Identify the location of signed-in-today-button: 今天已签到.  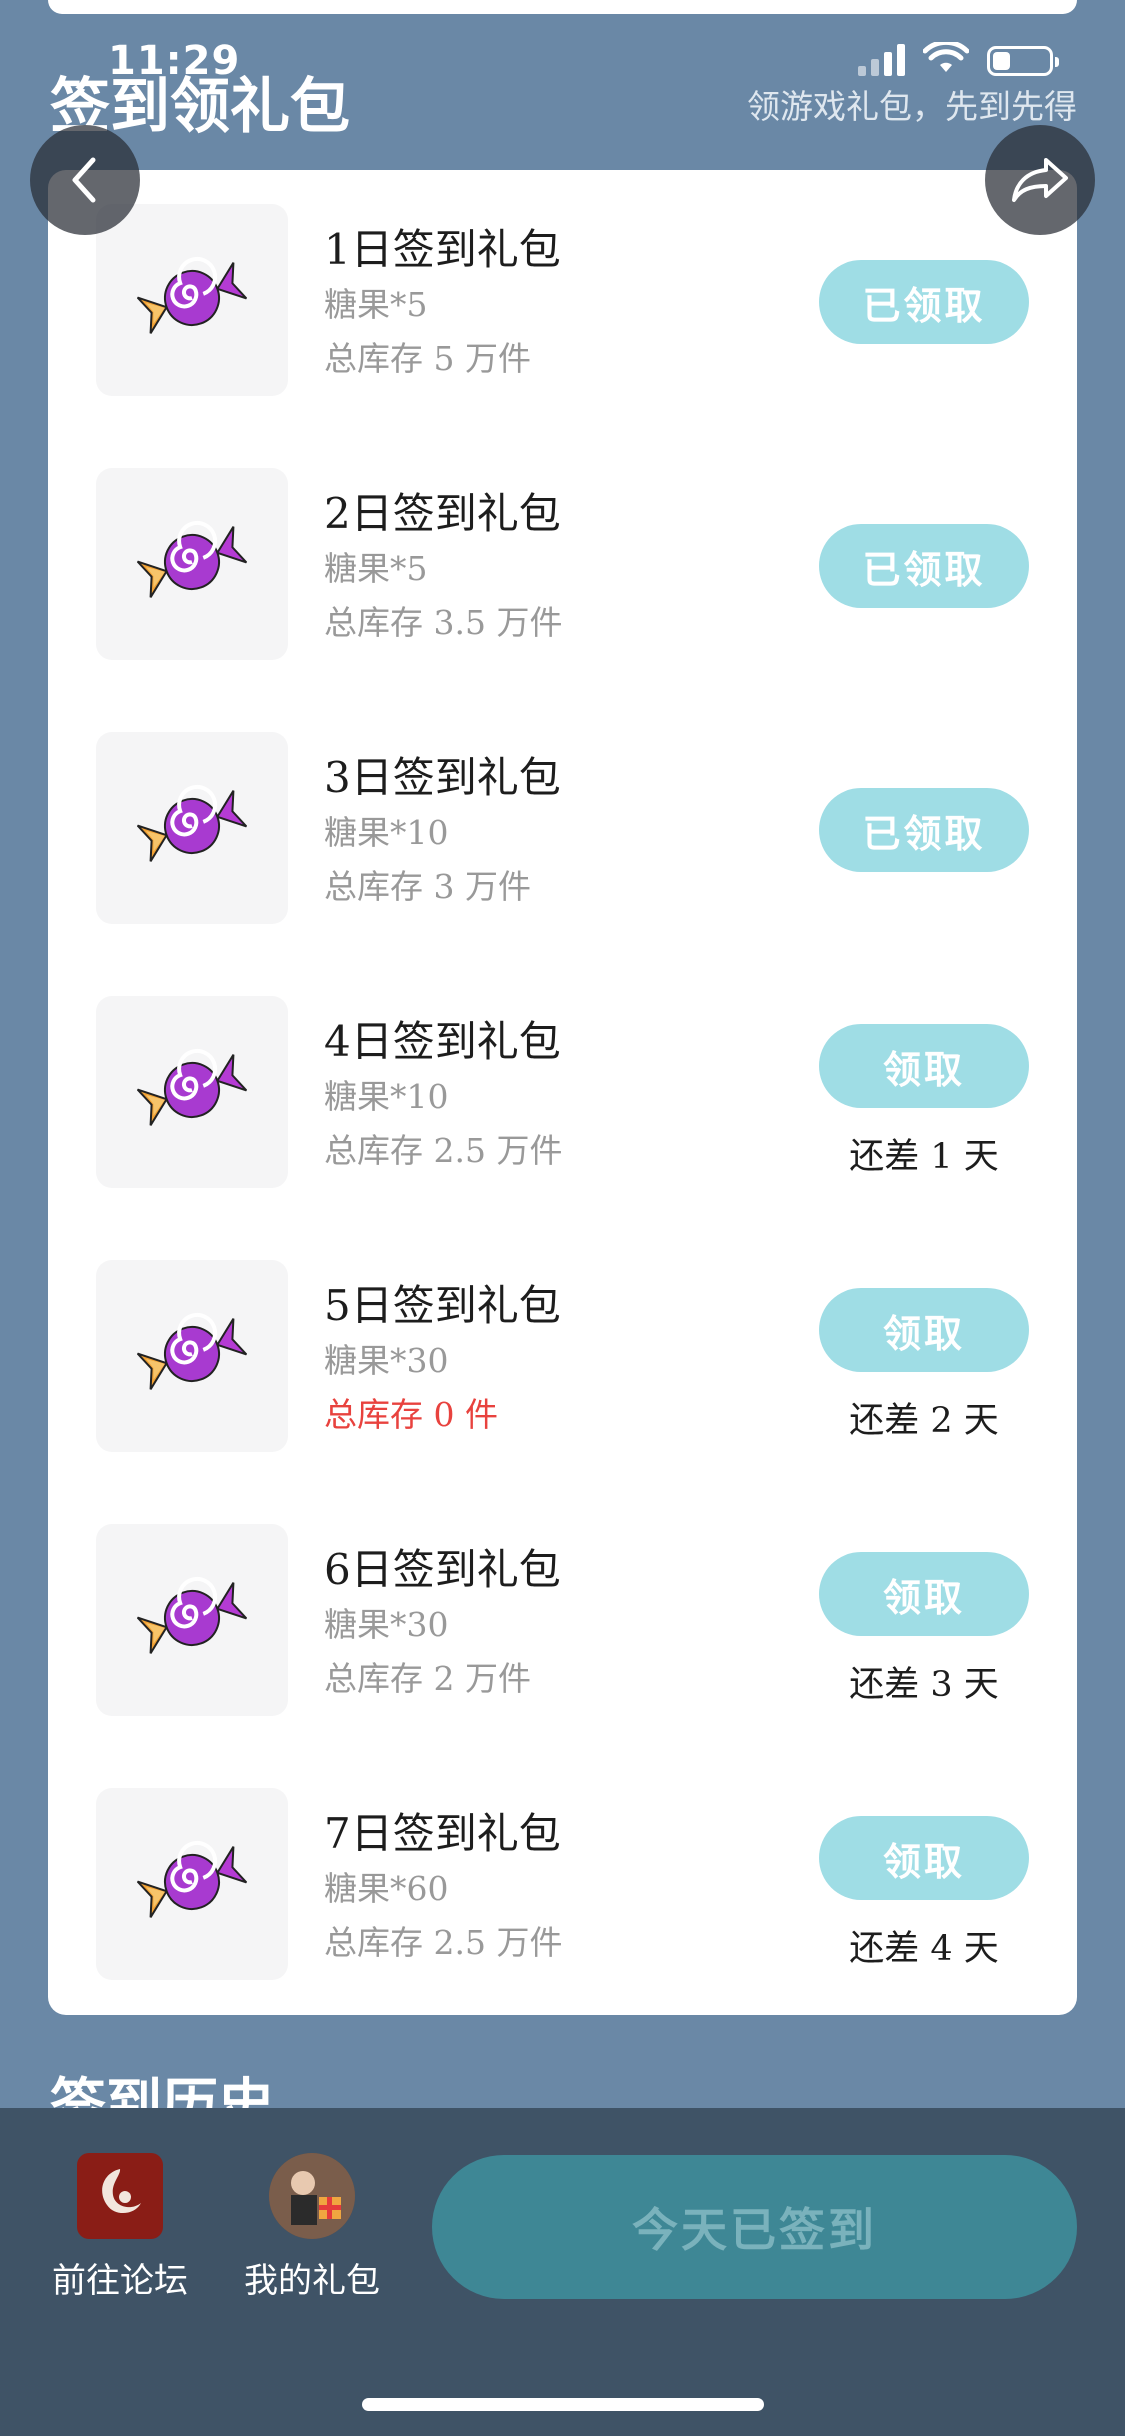
(754, 2227).